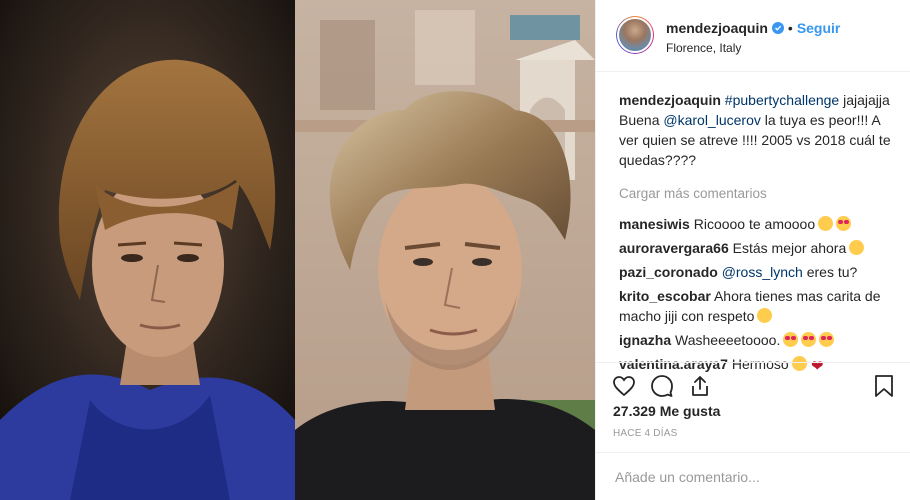 The height and width of the screenshot is (500, 910). Describe the element at coordinates (765, 315) in the screenshot. I see `smile-face-icon` at that location.